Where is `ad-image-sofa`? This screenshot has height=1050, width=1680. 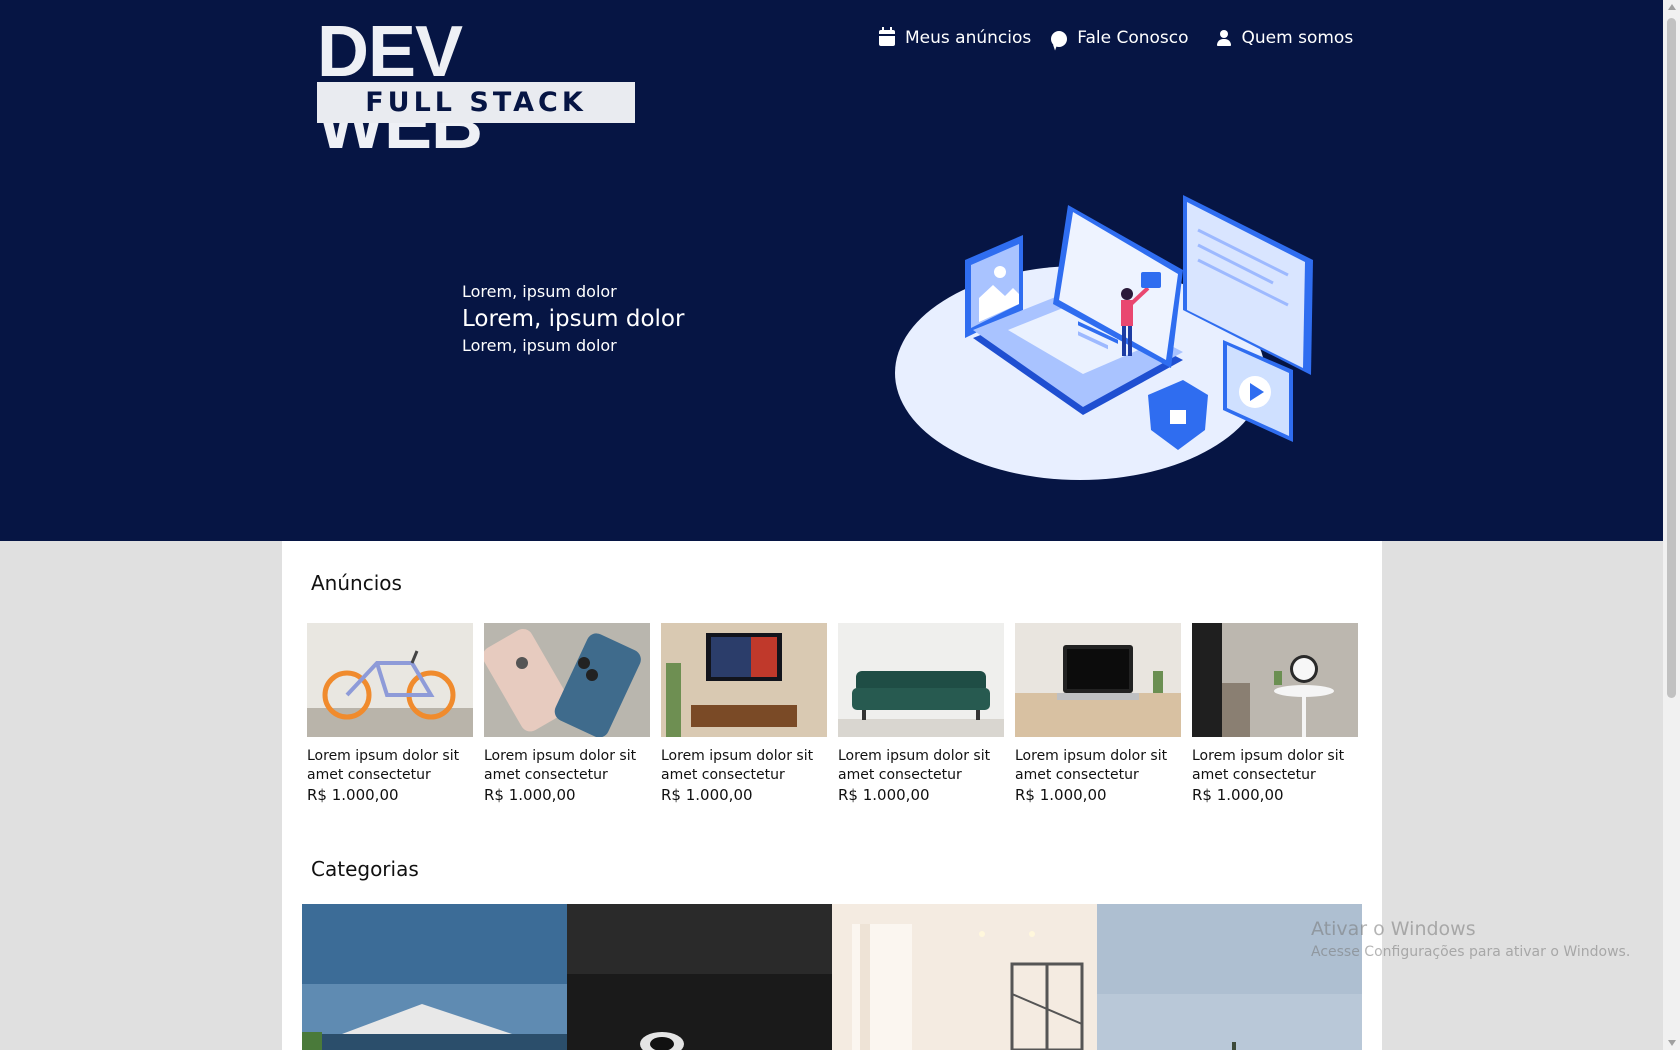
ad-image-sofa is located at coordinates (921, 680).